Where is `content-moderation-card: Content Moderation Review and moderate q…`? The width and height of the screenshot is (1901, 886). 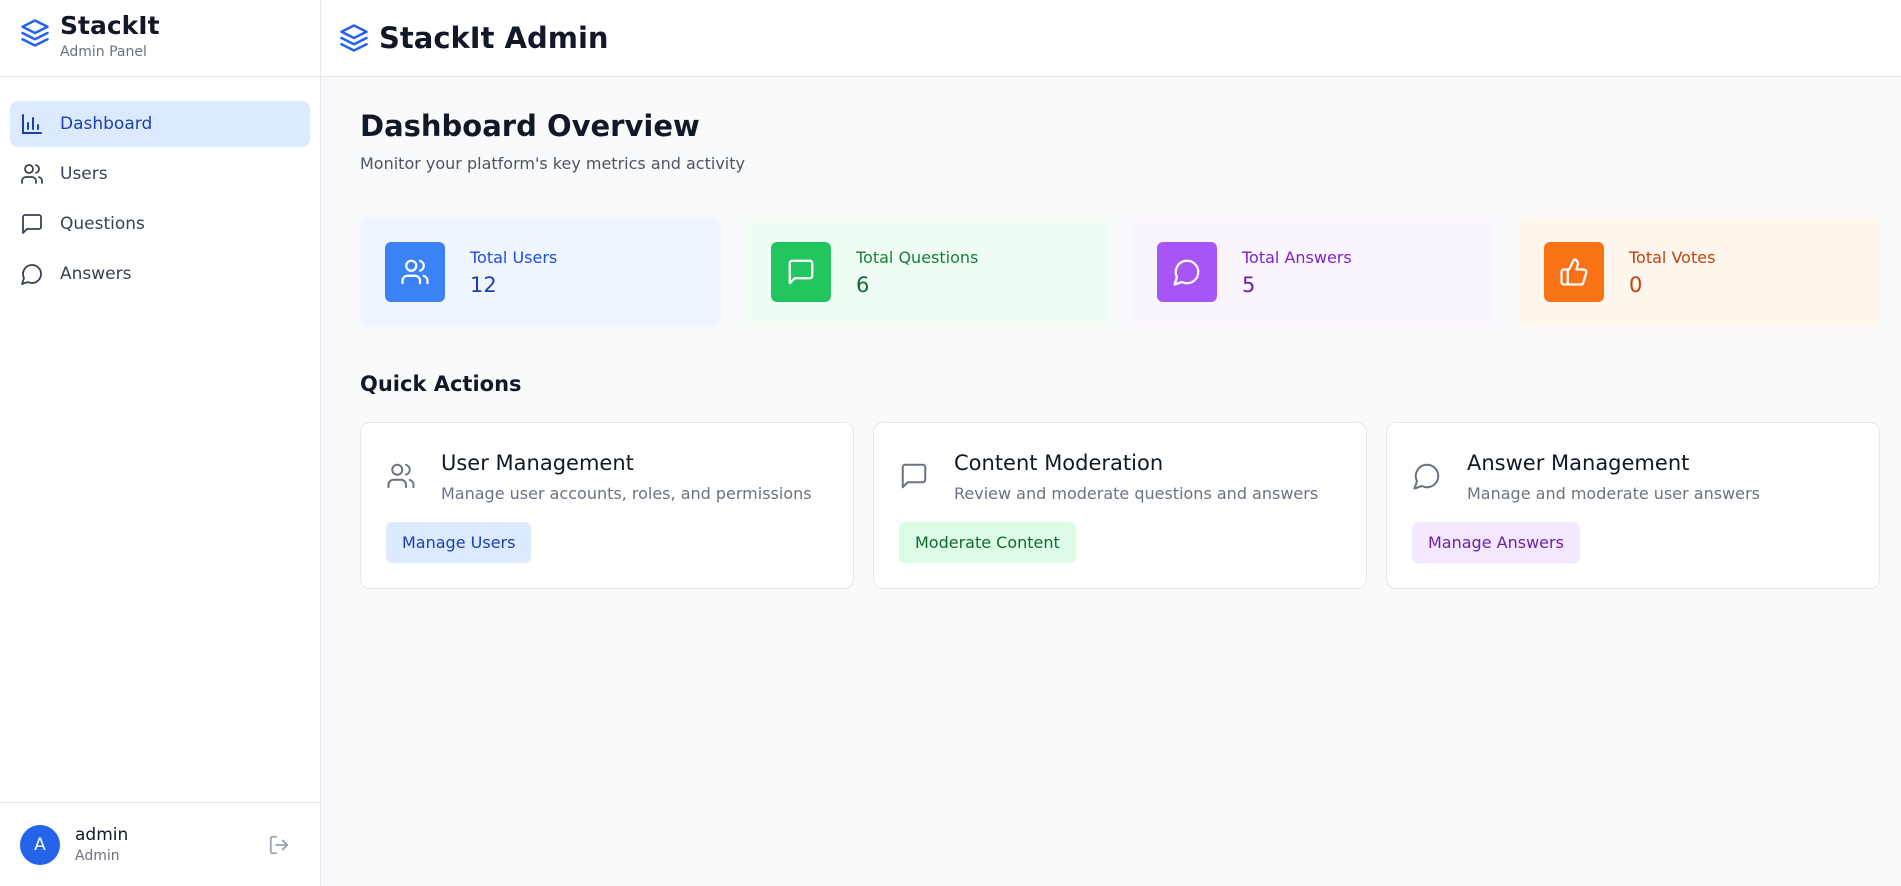
content-moderation-card: Content Moderation Review and moderate q… is located at coordinates (1120, 505).